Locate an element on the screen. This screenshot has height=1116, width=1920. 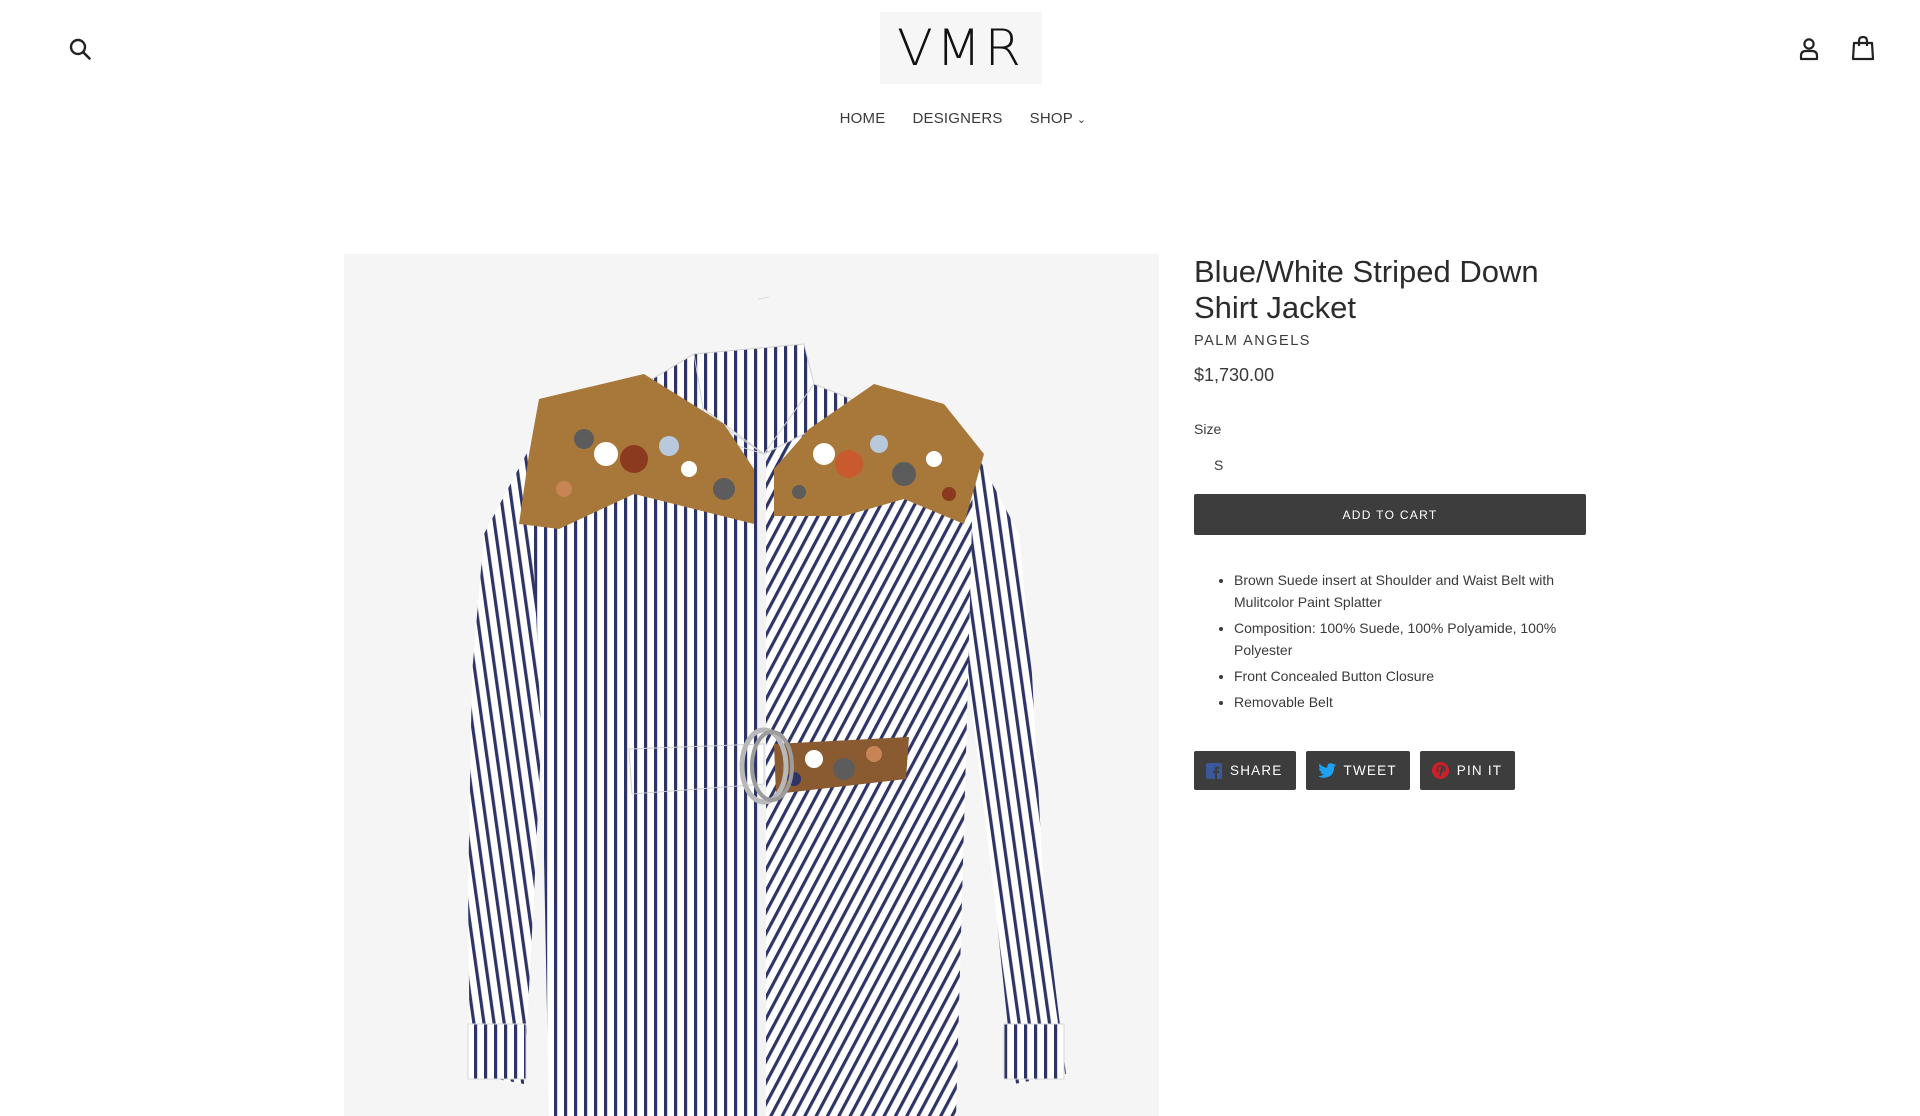
logo-text: VMR is located at coordinates (961, 48).